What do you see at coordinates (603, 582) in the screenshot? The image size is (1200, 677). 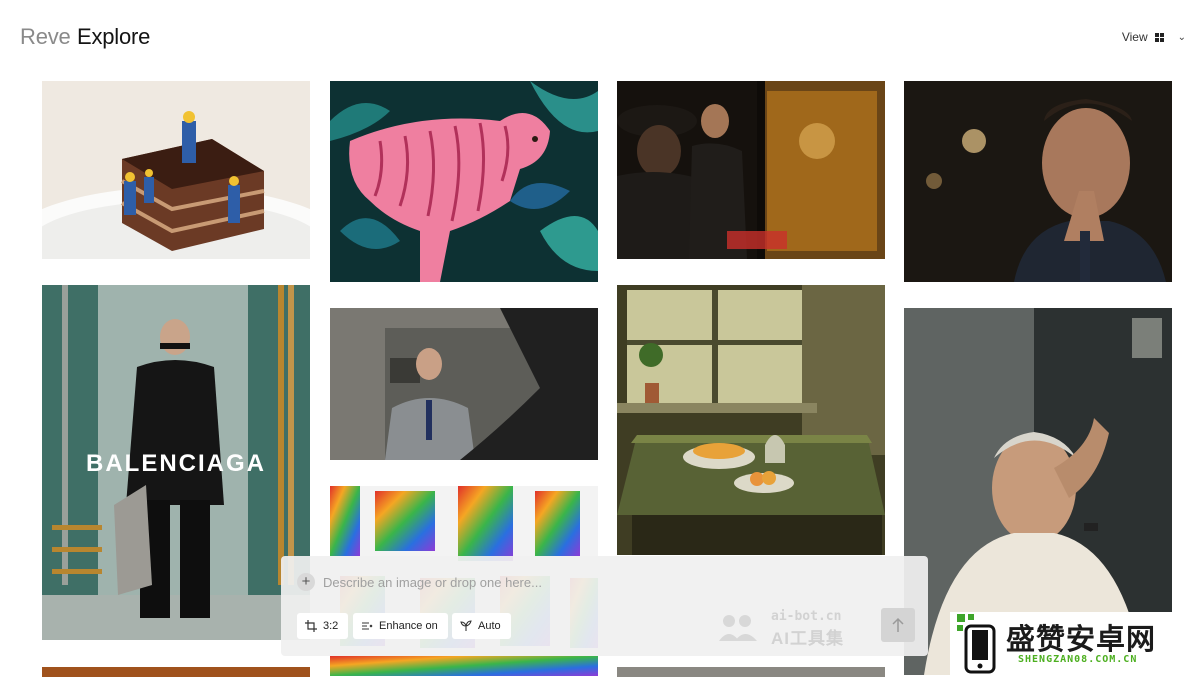 I see `prompt-input` at bounding box center [603, 582].